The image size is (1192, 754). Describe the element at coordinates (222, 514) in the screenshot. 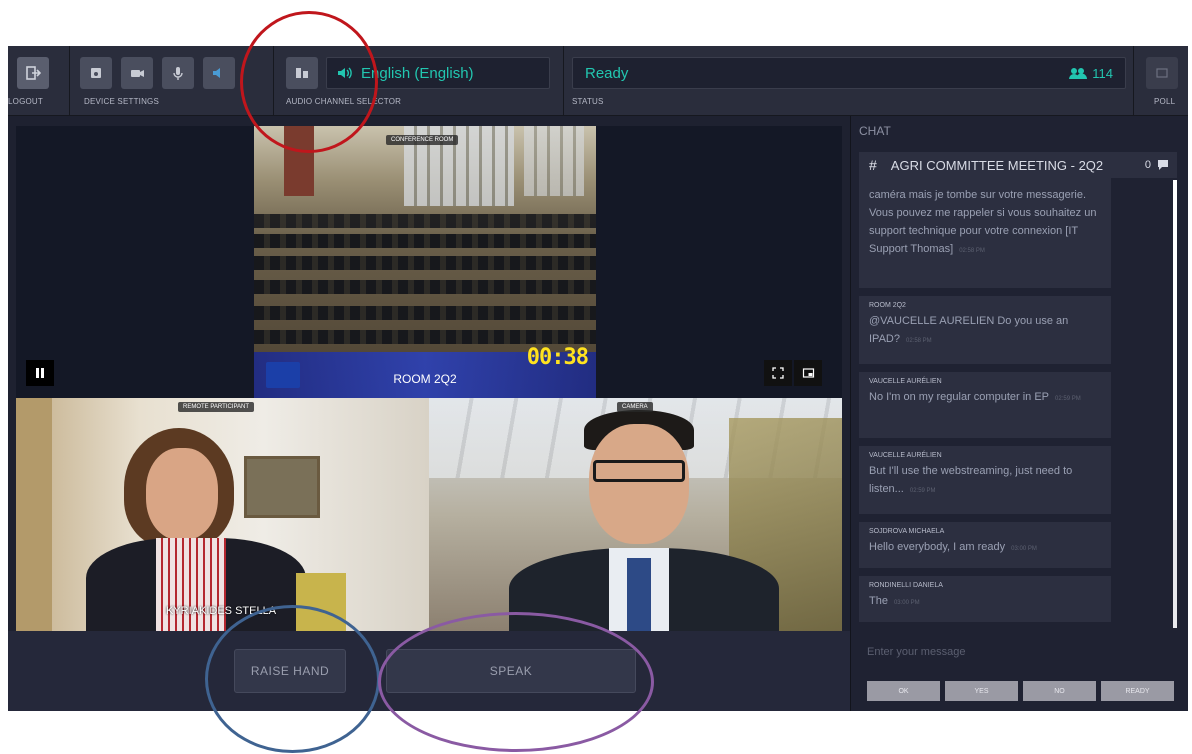

I see `remote-participant-feed: REMOTE PARTICIPANT KYRIAKIDES STELLA` at that location.